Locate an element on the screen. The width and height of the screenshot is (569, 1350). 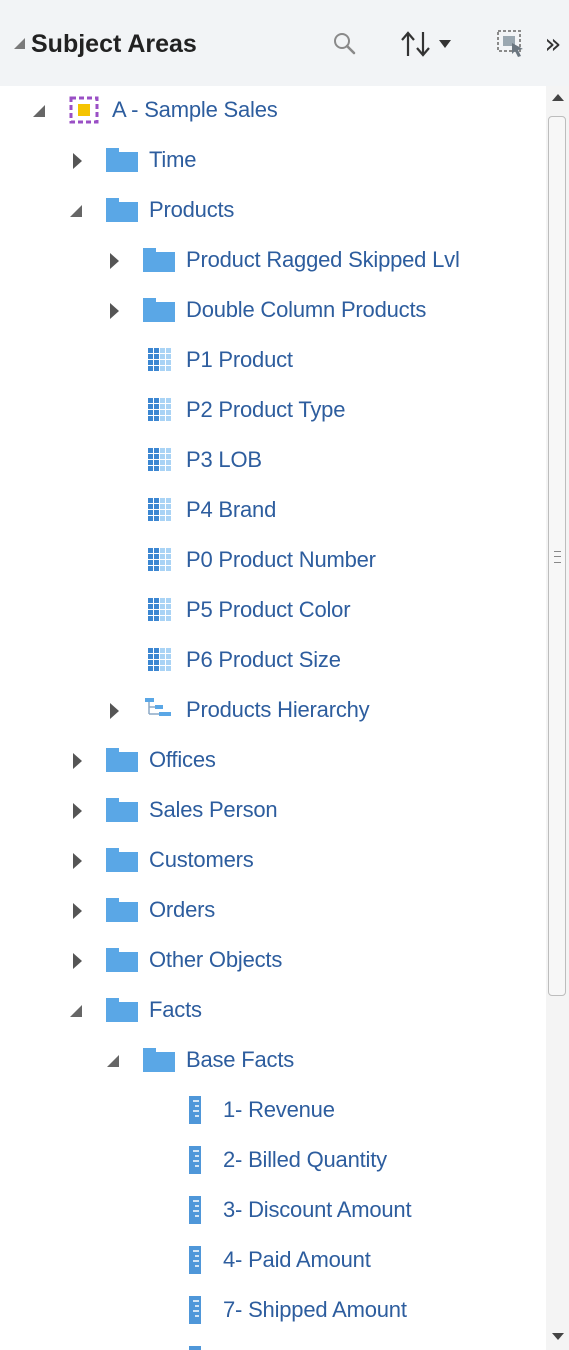
select-columns-button is located at coordinates (511, 44).